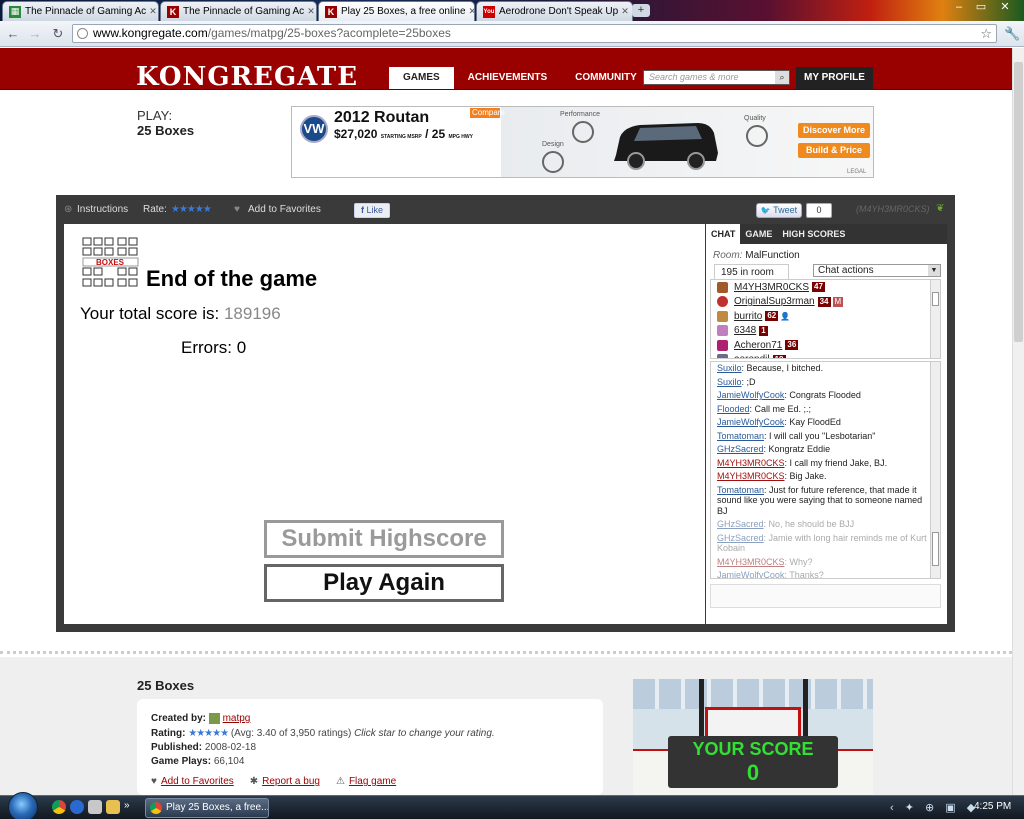 The width and height of the screenshot is (1024, 819). What do you see at coordinates (1005, 8) in the screenshot?
I see `close-window-button: ✕` at bounding box center [1005, 8].